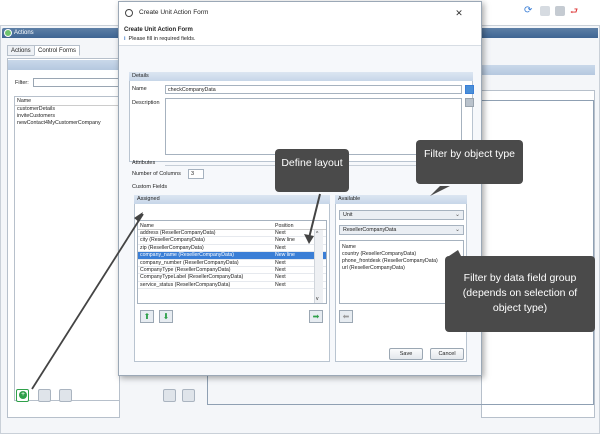 The image size is (600, 434). I want to click on arrow-to-position, so click(314, 216).